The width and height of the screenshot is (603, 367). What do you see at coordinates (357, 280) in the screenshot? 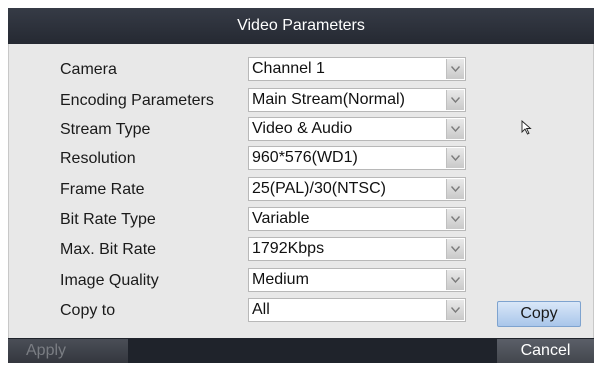
I see `image-quality-select: Medium` at bounding box center [357, 280].